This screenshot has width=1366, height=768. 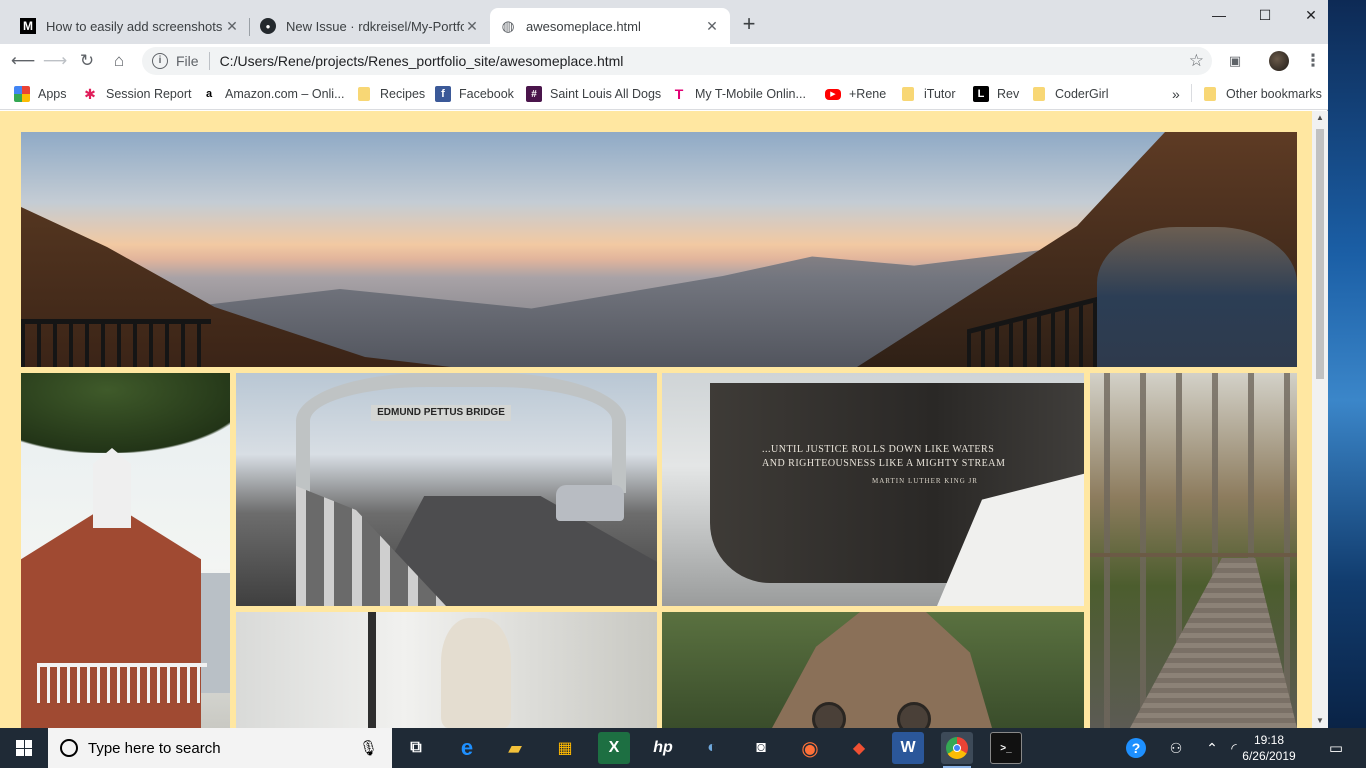 I want to click on back-button: ⟵, so click(x=23, y=61).